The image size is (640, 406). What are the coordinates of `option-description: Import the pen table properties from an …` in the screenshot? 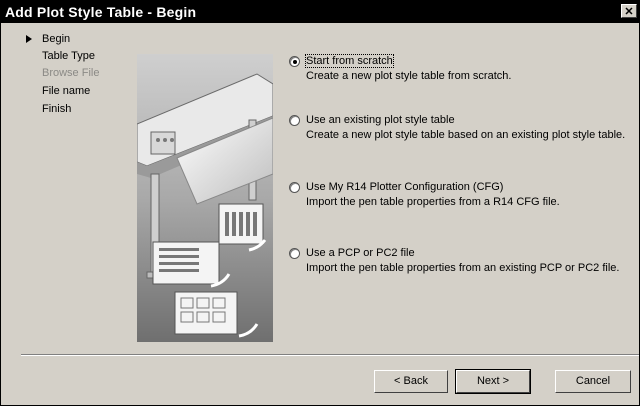 It's located at (463, 268).